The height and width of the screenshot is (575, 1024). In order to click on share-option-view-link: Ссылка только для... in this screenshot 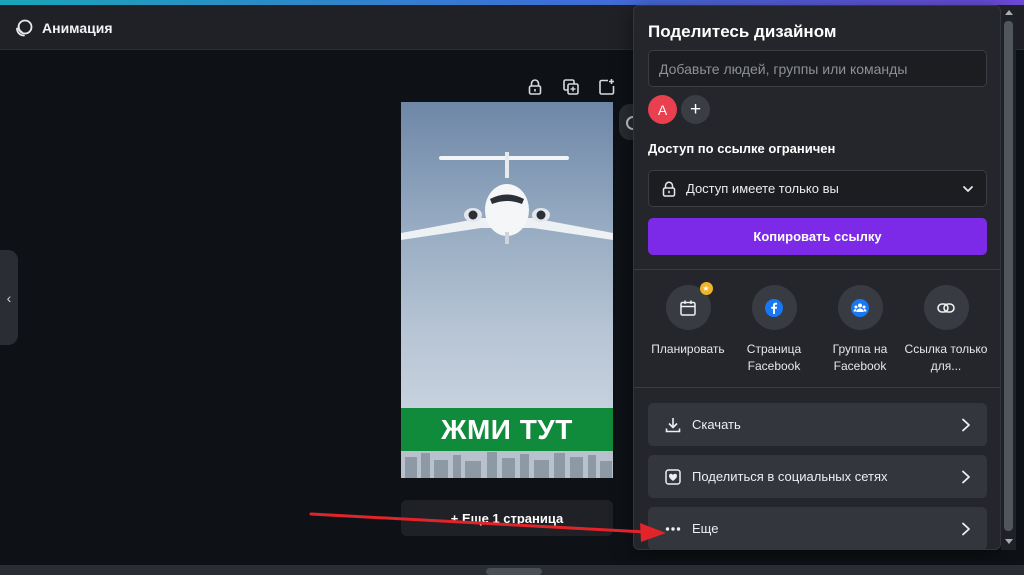, I will do `click(946, 330)`.